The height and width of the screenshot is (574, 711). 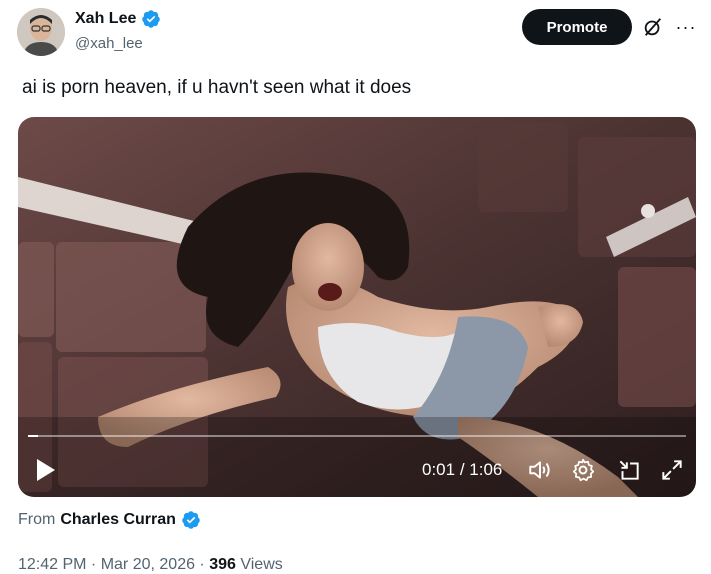 What do you see at coordinates (583, 470) in the screenshot?
I see `settings-icon` at bounding box center [583, 470].